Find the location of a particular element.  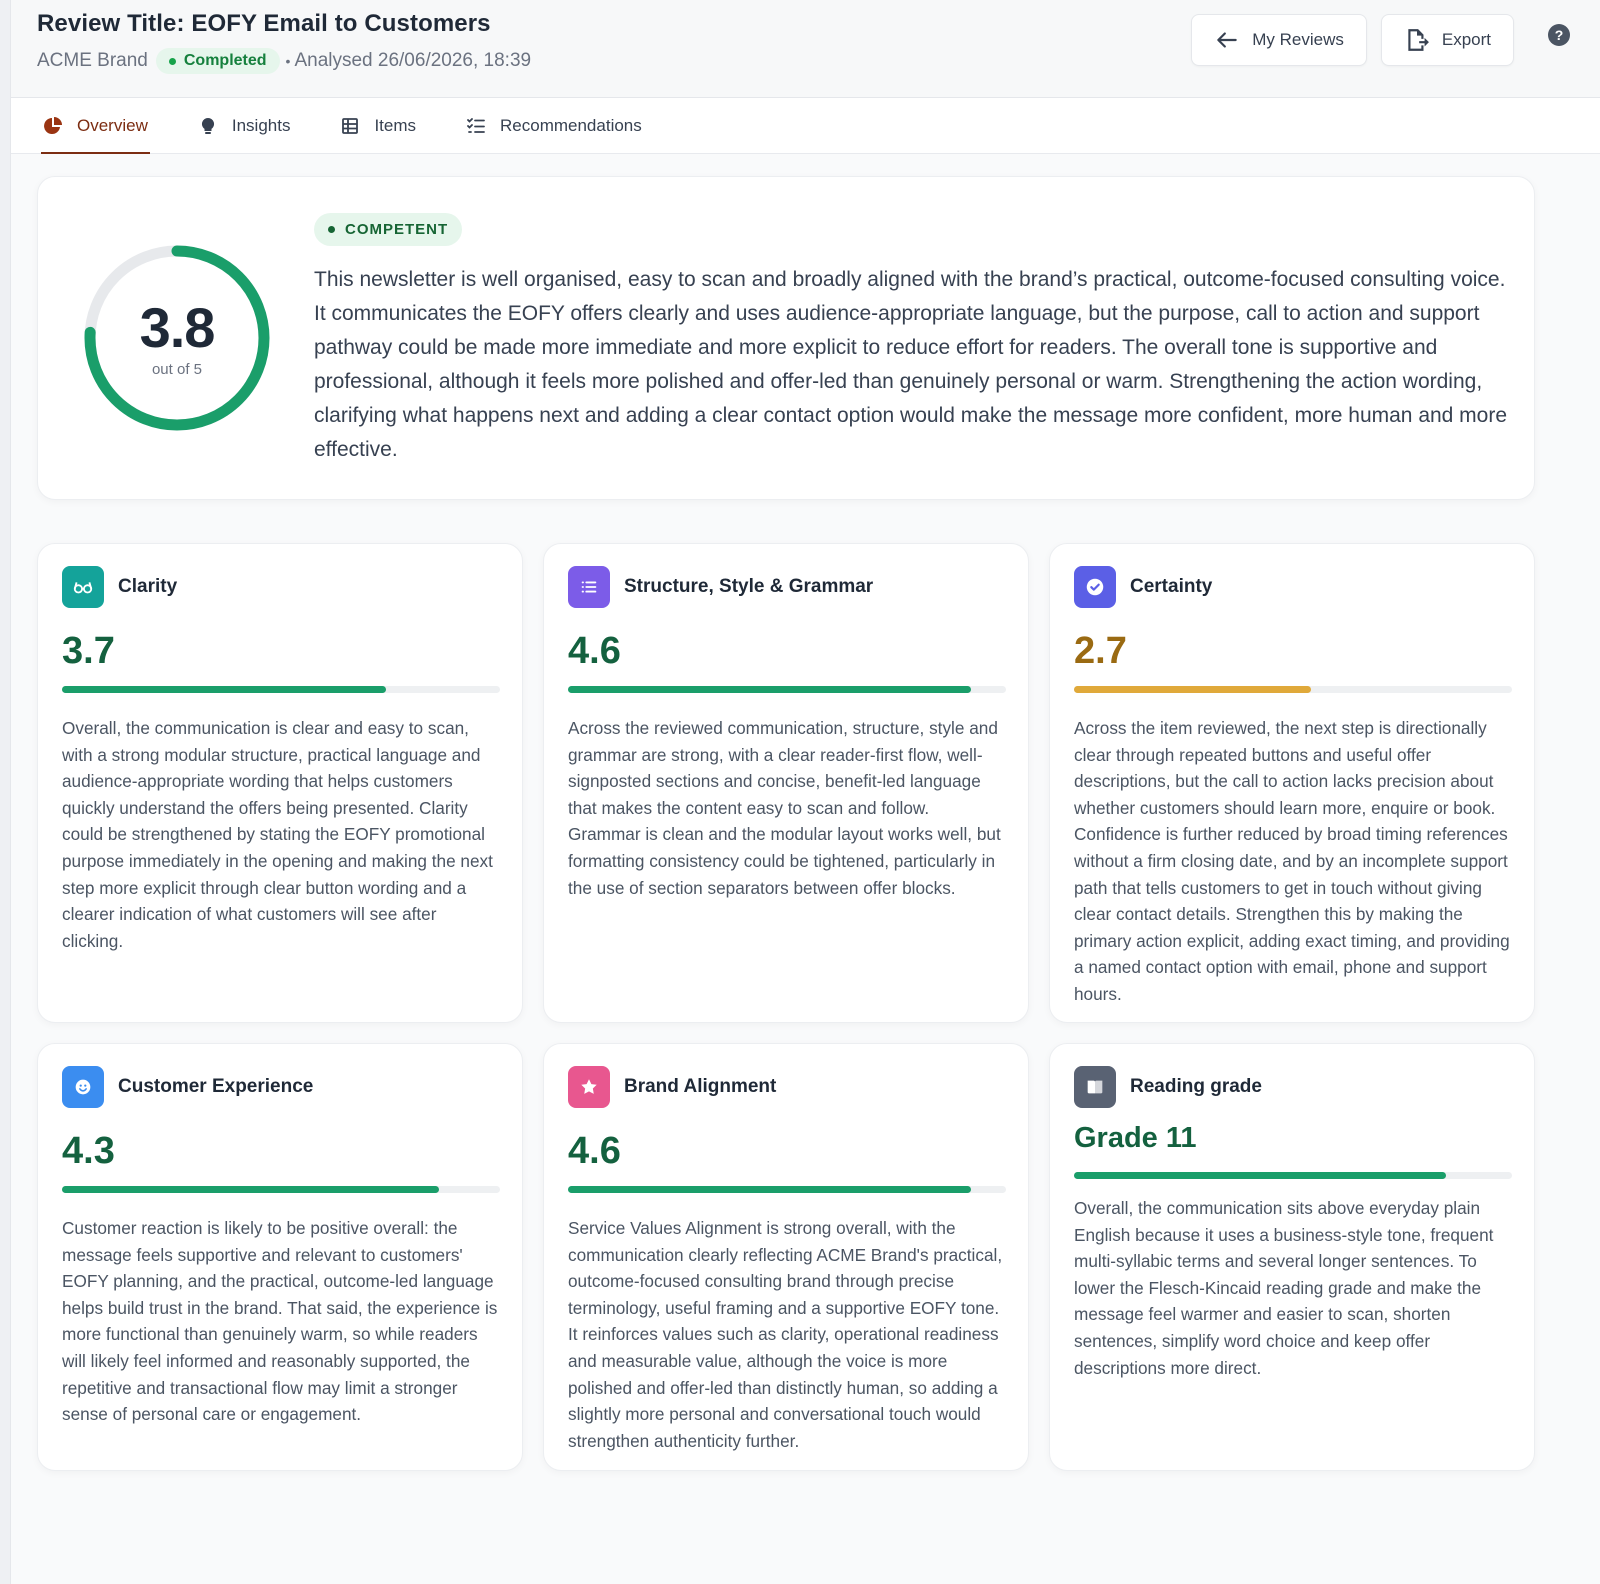

status-dot-icon is located at coordinates (172, 61).